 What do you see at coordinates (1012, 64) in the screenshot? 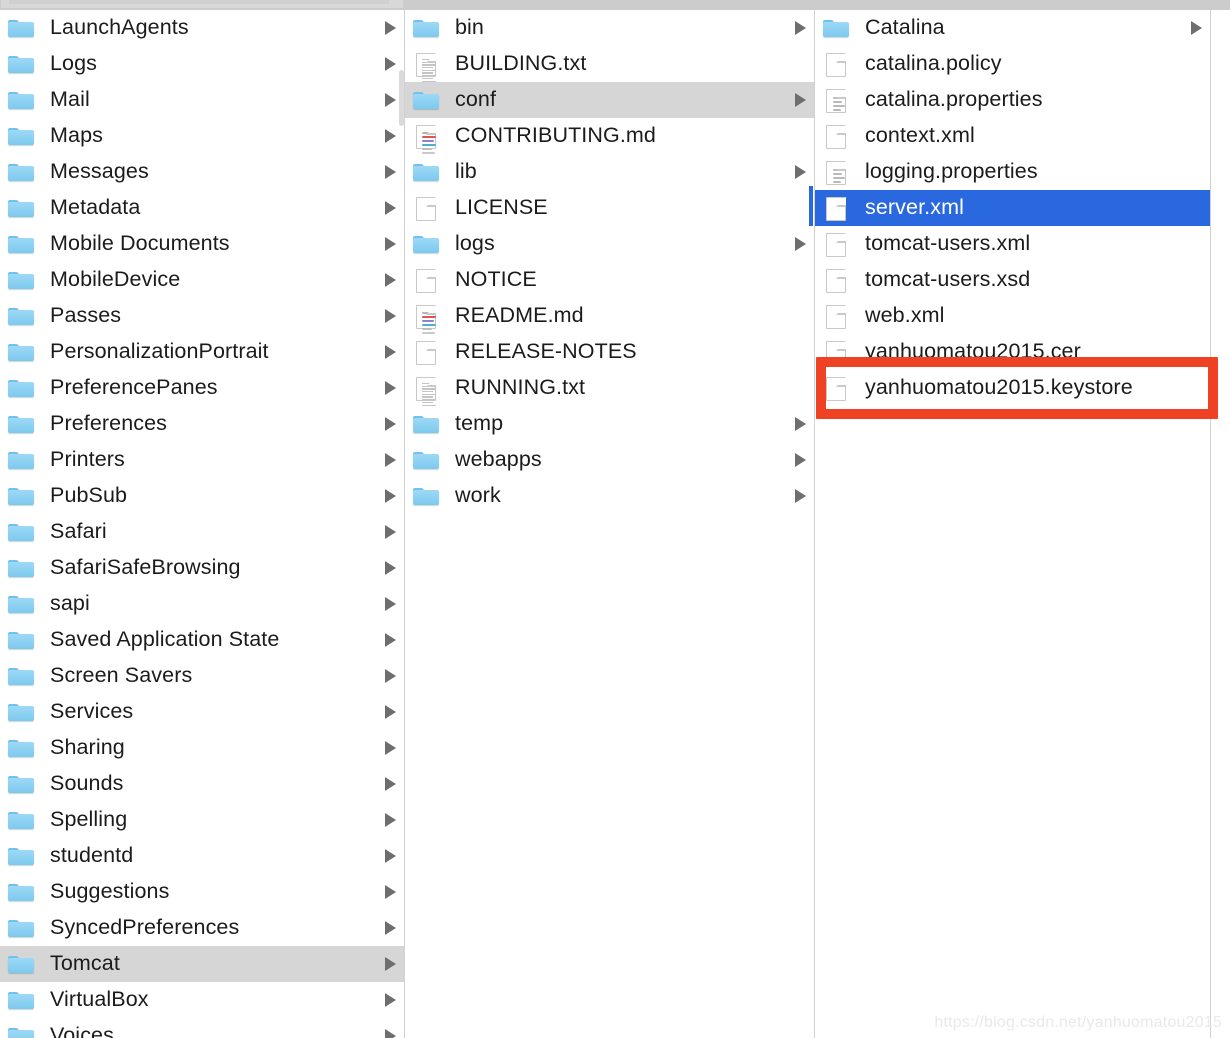
I see `file-row: catalina.policy` at bounding box center [1012, 64].